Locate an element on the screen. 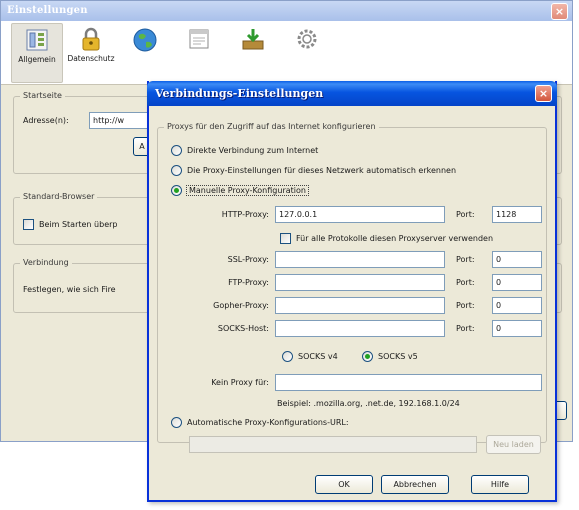 The image size is (579, 510). http-port-input: 1128 is located at coordinates (517, 214).